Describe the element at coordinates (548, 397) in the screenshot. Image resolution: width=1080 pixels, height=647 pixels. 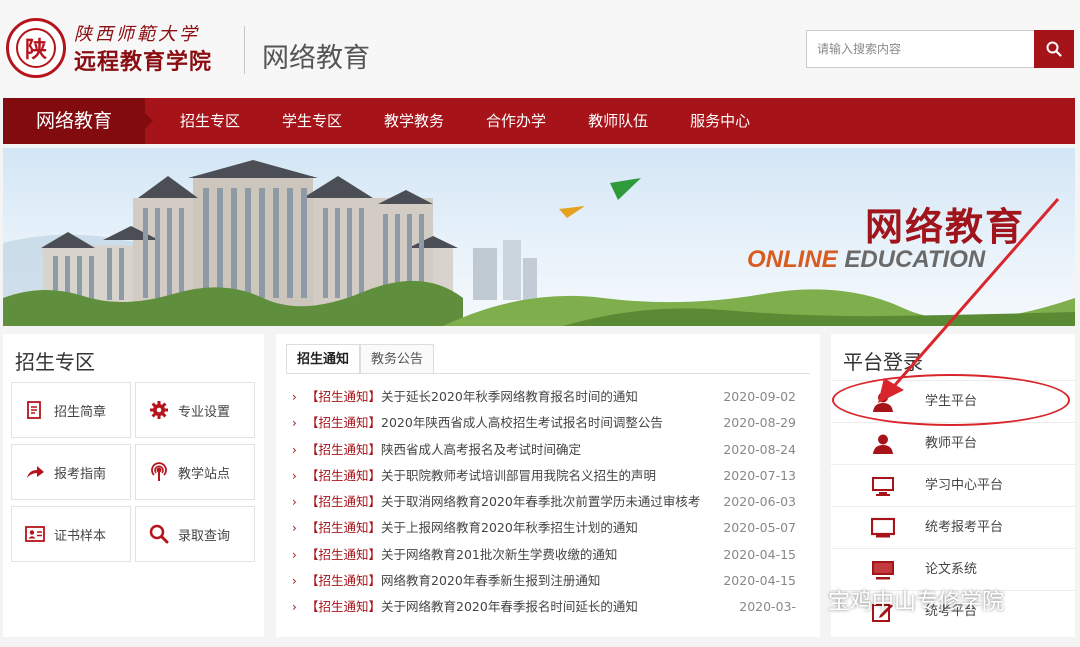
I see `news-item: › 【招生通知】关于延长2020年秋季网络教育报名时间的通知 2020-09-02` at that location.